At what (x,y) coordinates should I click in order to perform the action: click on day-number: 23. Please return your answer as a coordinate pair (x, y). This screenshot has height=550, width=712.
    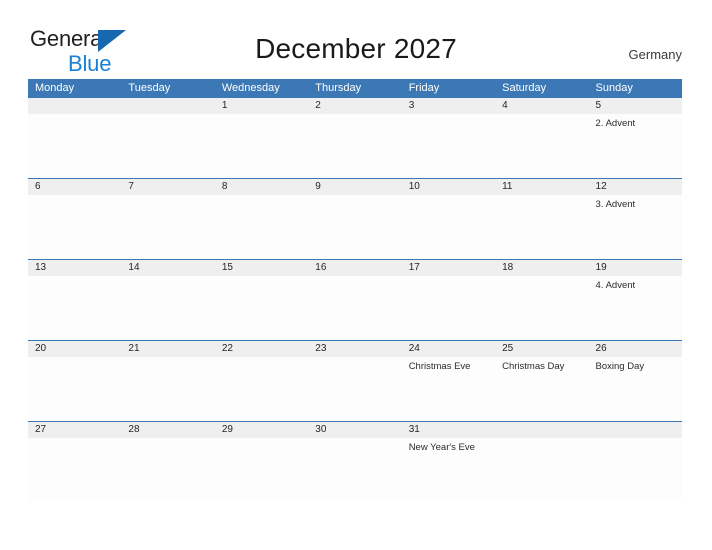
    Looking at the image, I should click on (354, 349).